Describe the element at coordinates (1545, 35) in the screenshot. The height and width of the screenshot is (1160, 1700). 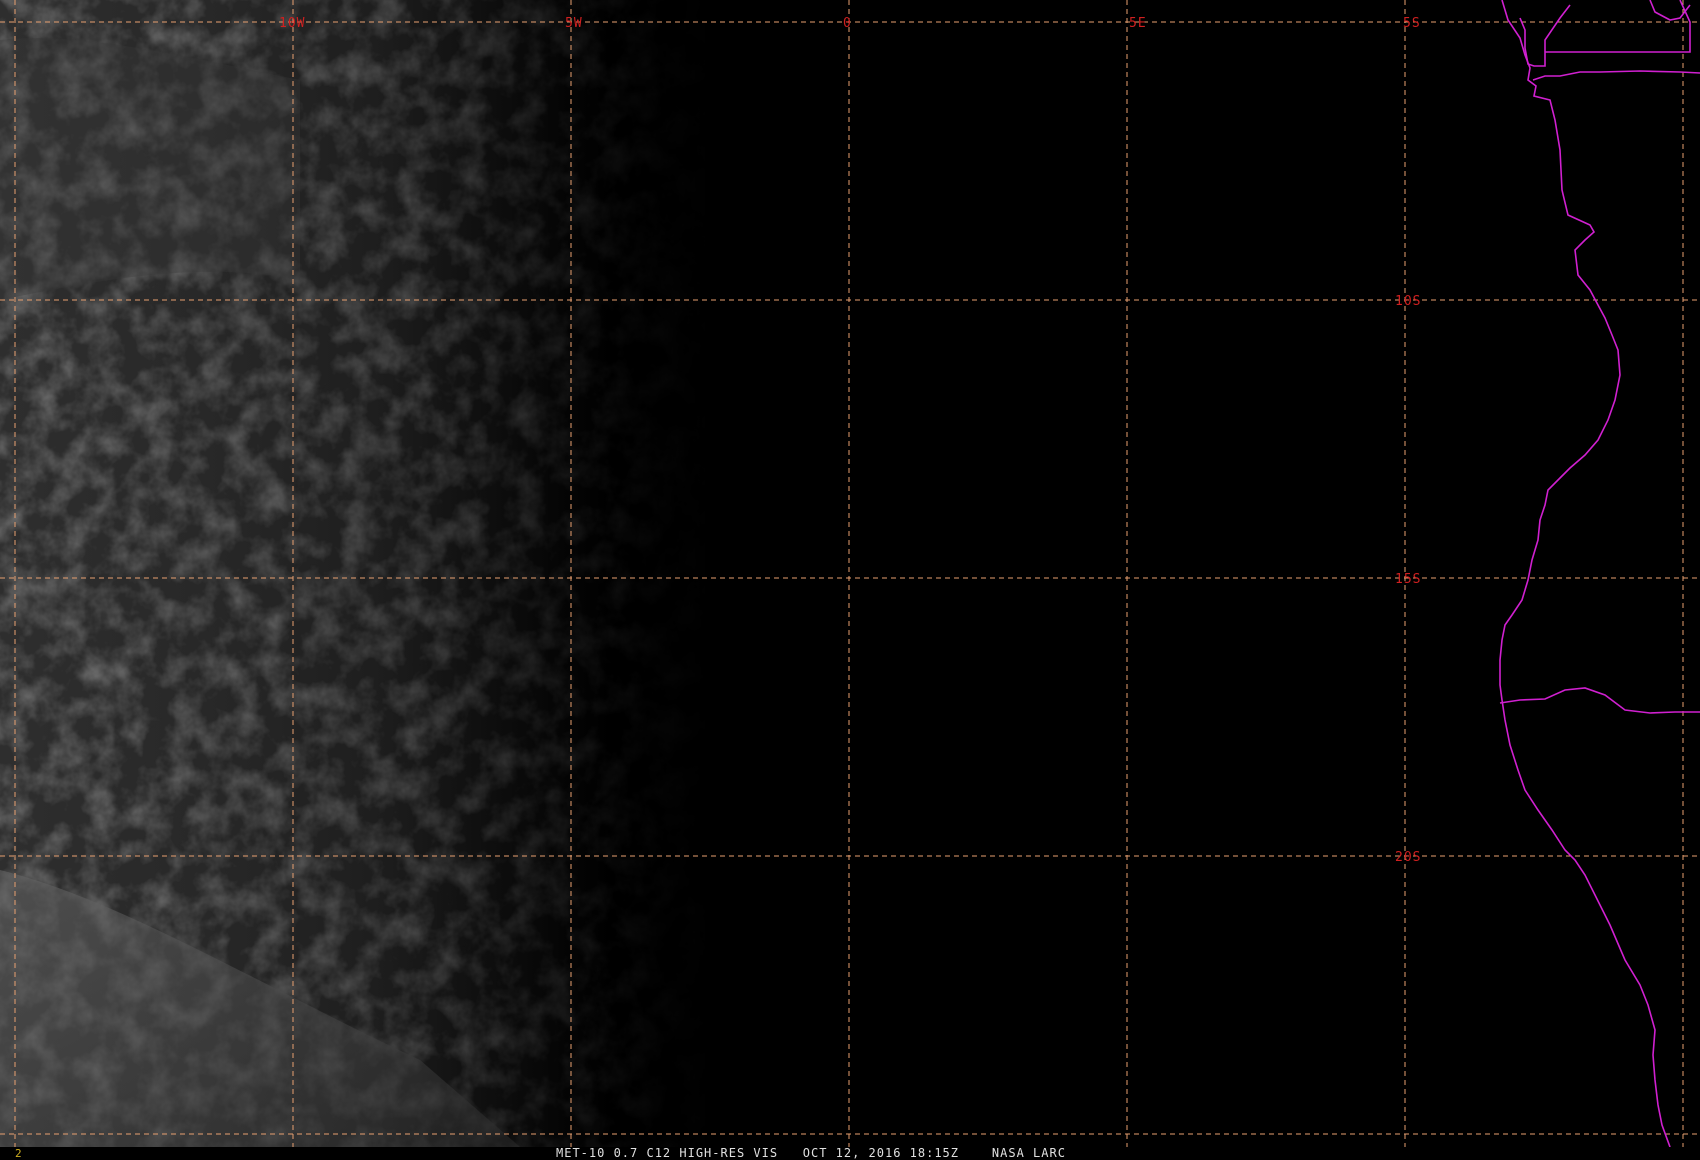
I see `cabinda-border` at that location.